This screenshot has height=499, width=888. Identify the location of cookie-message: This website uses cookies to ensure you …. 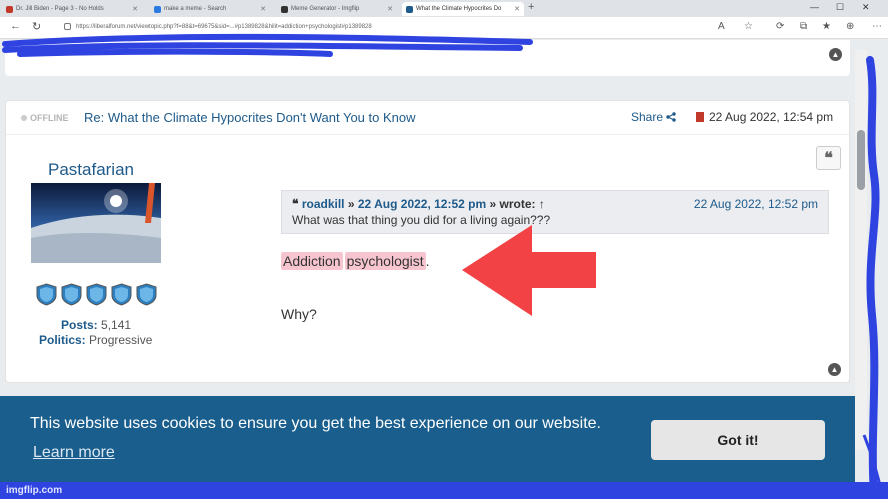
(315, 423).